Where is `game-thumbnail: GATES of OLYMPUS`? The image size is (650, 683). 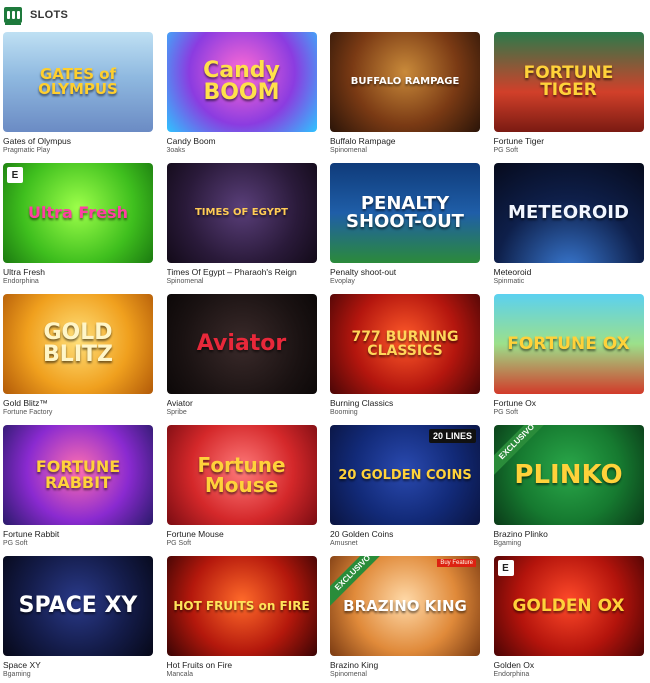
game-thumbnail: GATES of OLYMPUS is located at coordinates (78, 82).